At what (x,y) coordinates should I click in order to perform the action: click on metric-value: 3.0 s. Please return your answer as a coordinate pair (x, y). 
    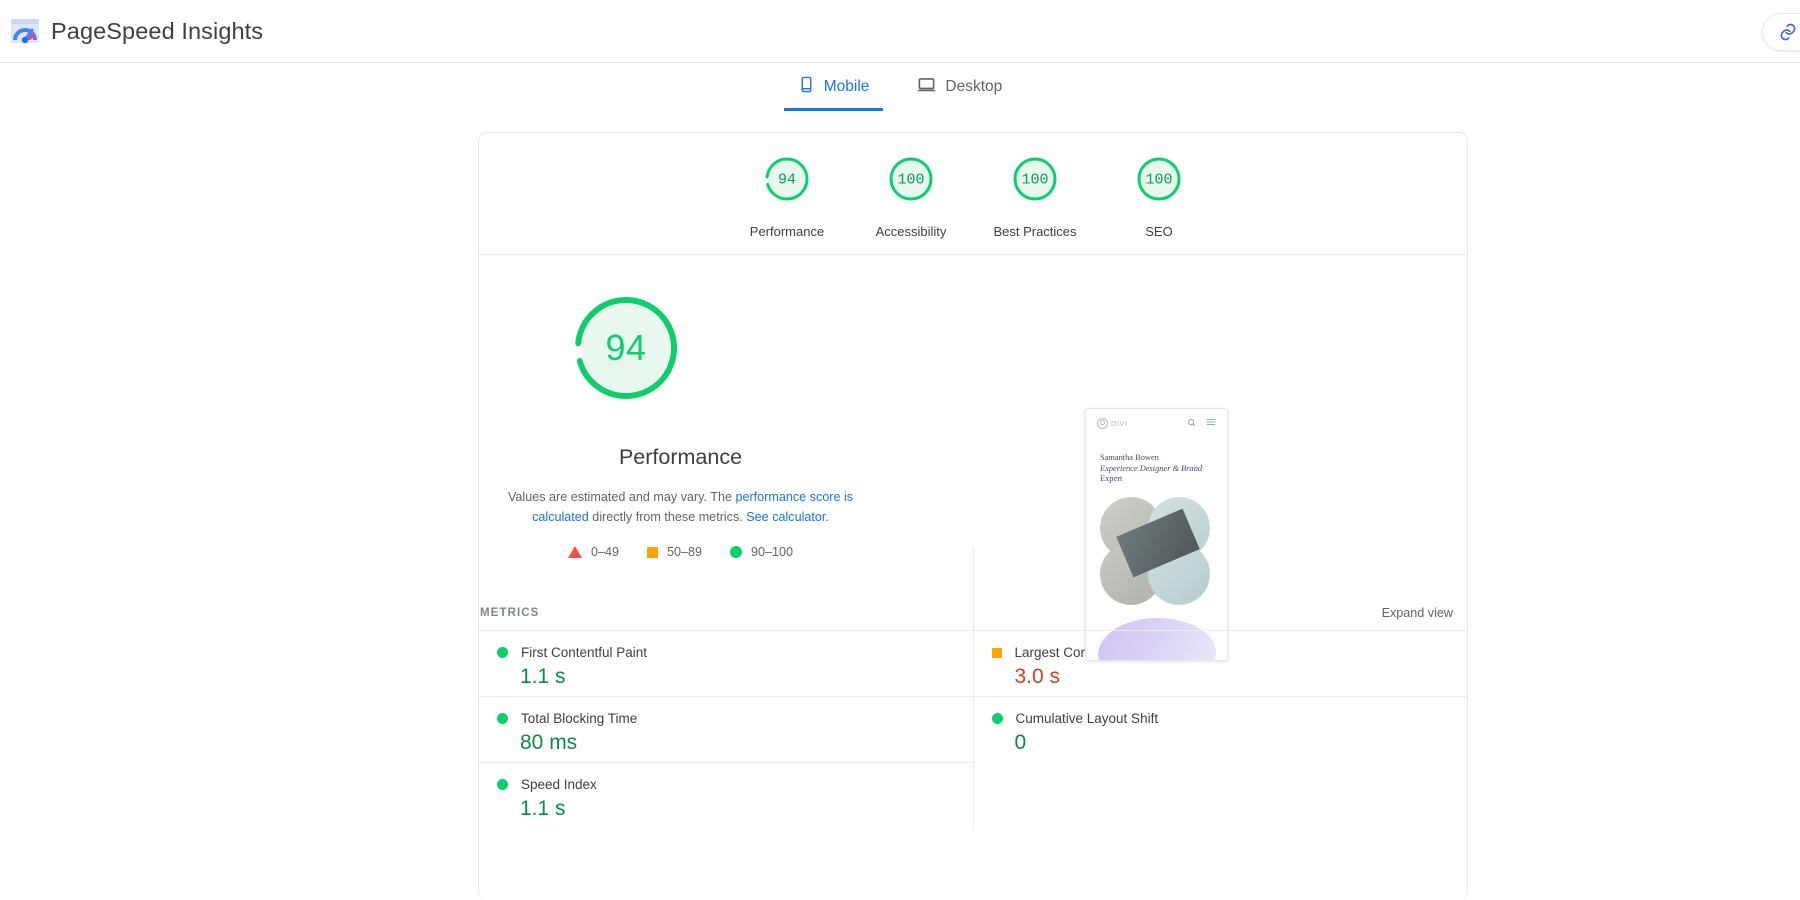
    Looking at the image, I should click on (1037, 676).